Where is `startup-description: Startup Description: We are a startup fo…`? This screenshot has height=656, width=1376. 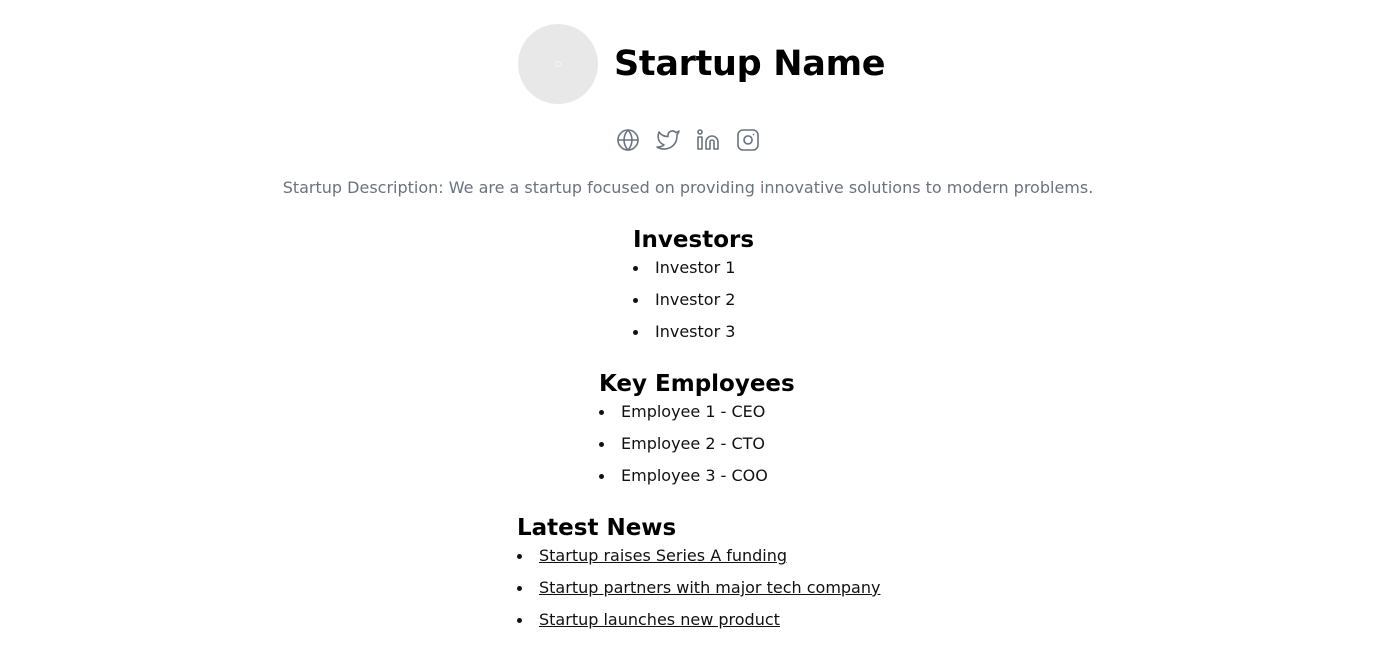
startup-description: Startup Description: We are a startup fo… is located at coordinates (688, 187).